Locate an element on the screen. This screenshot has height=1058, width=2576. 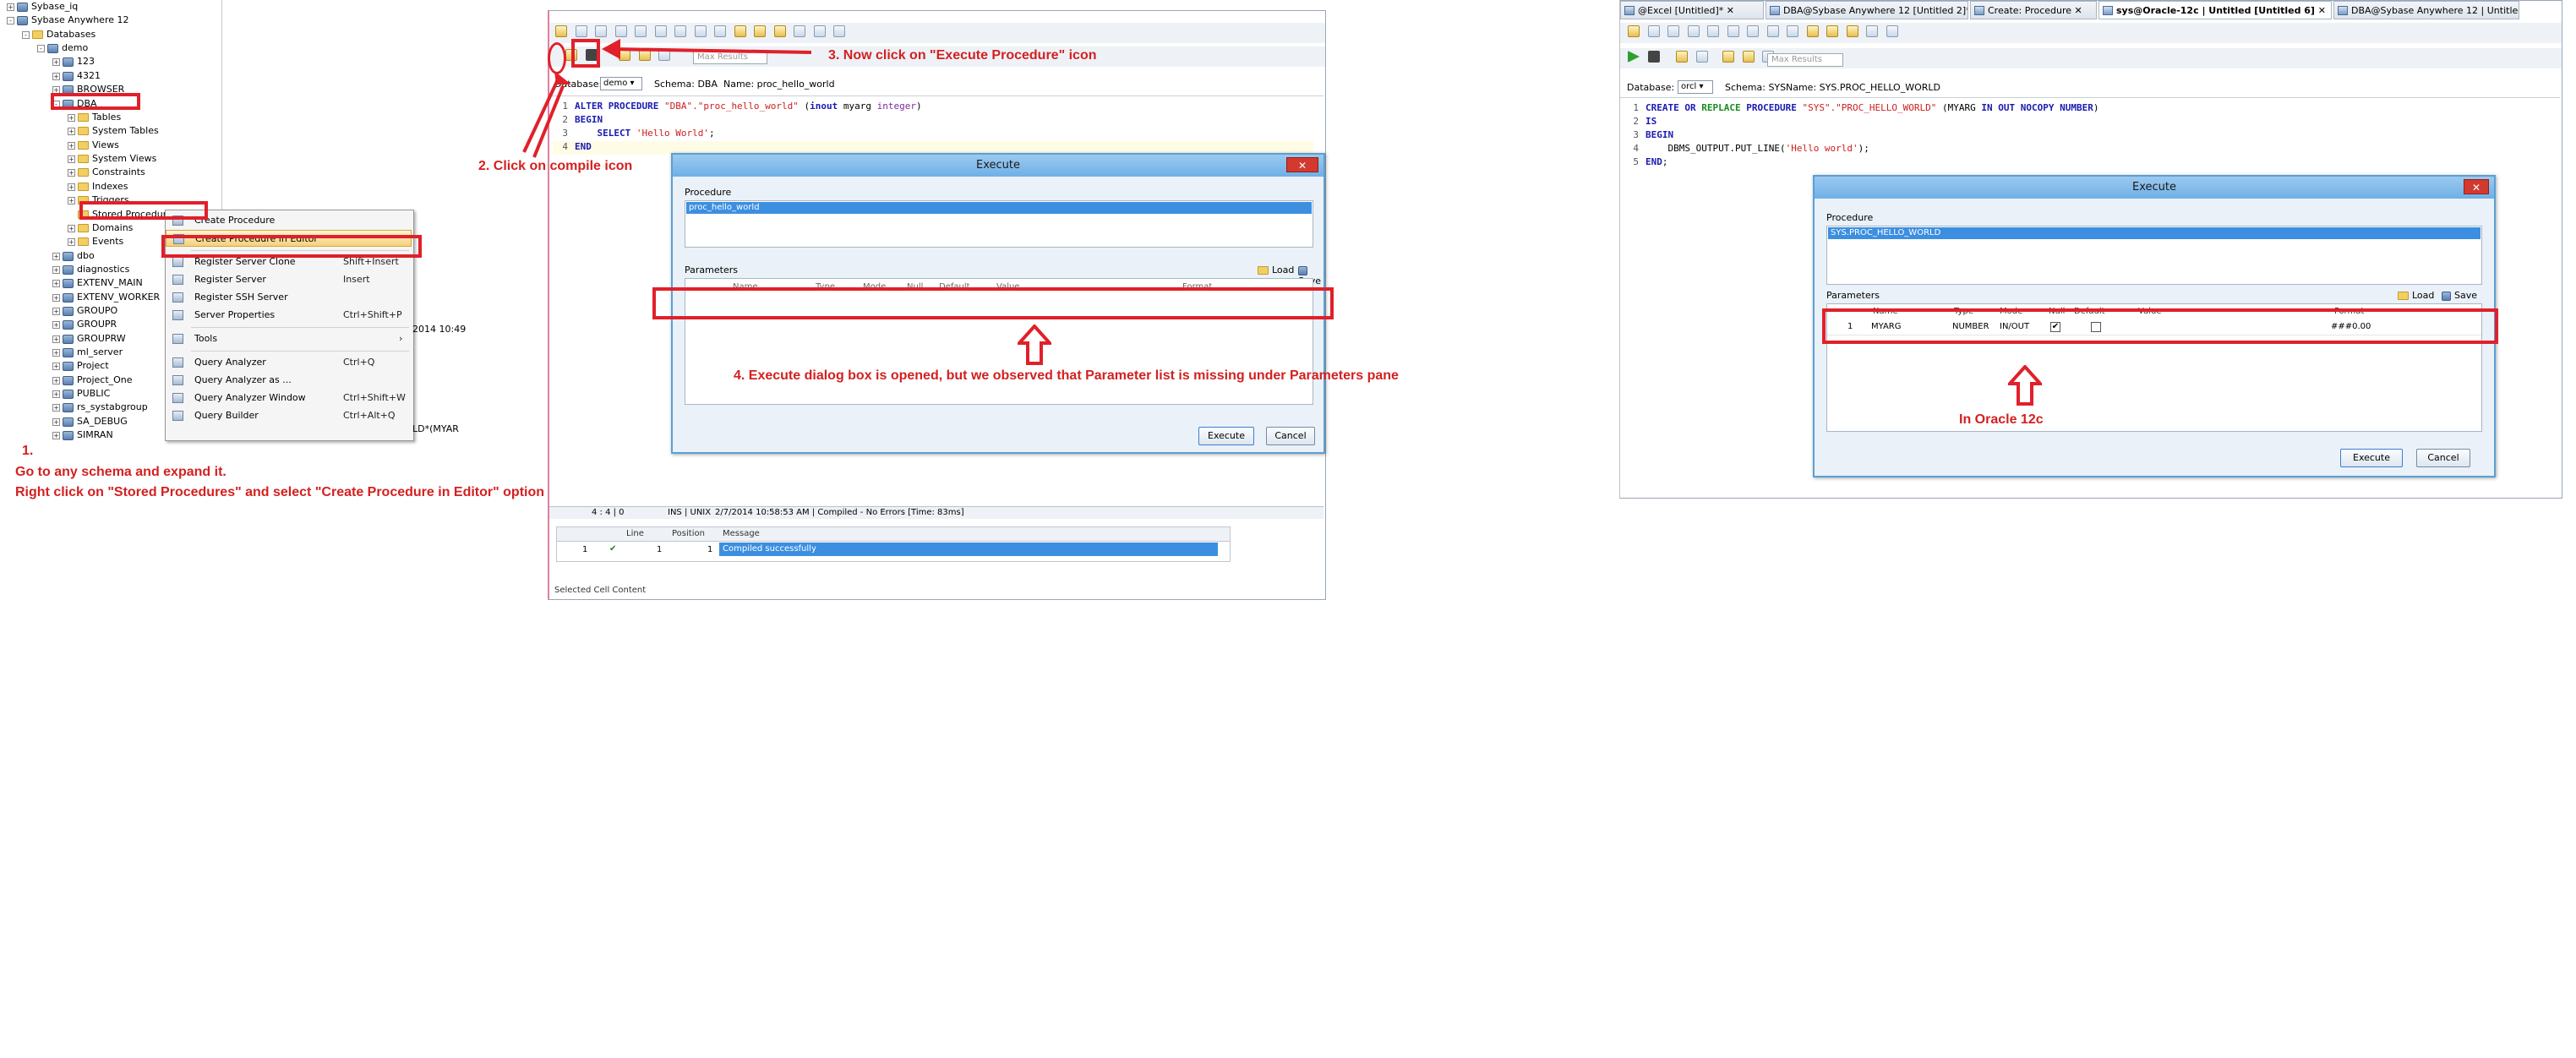
save-button: Save is located at coordinates (2459, 295).